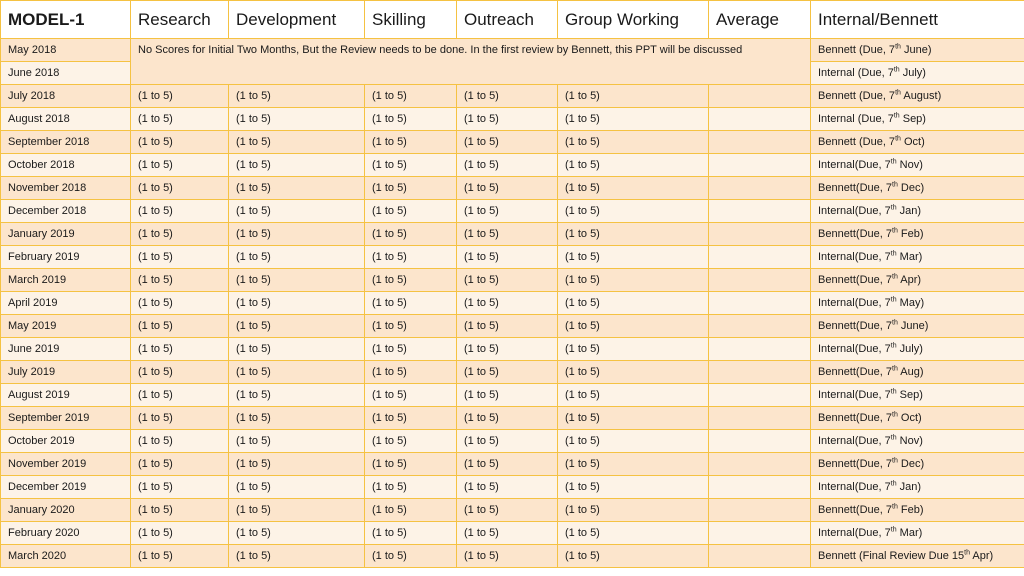  What do you see at coordinates (913, 326) in the screenshot?
I see `review-text: June)` at bounding box center [913, 326].